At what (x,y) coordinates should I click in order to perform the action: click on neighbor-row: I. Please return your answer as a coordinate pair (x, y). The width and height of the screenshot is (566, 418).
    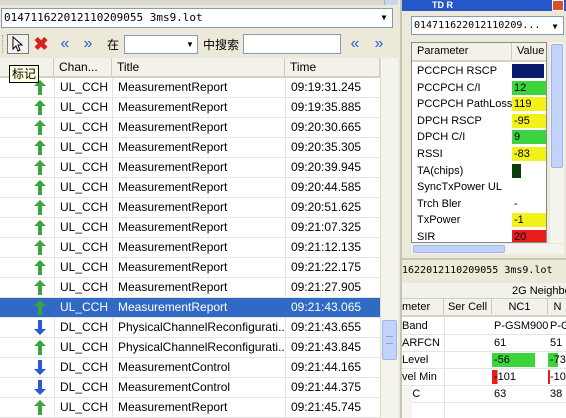
    Looking at the image, I should click on (484, 410).